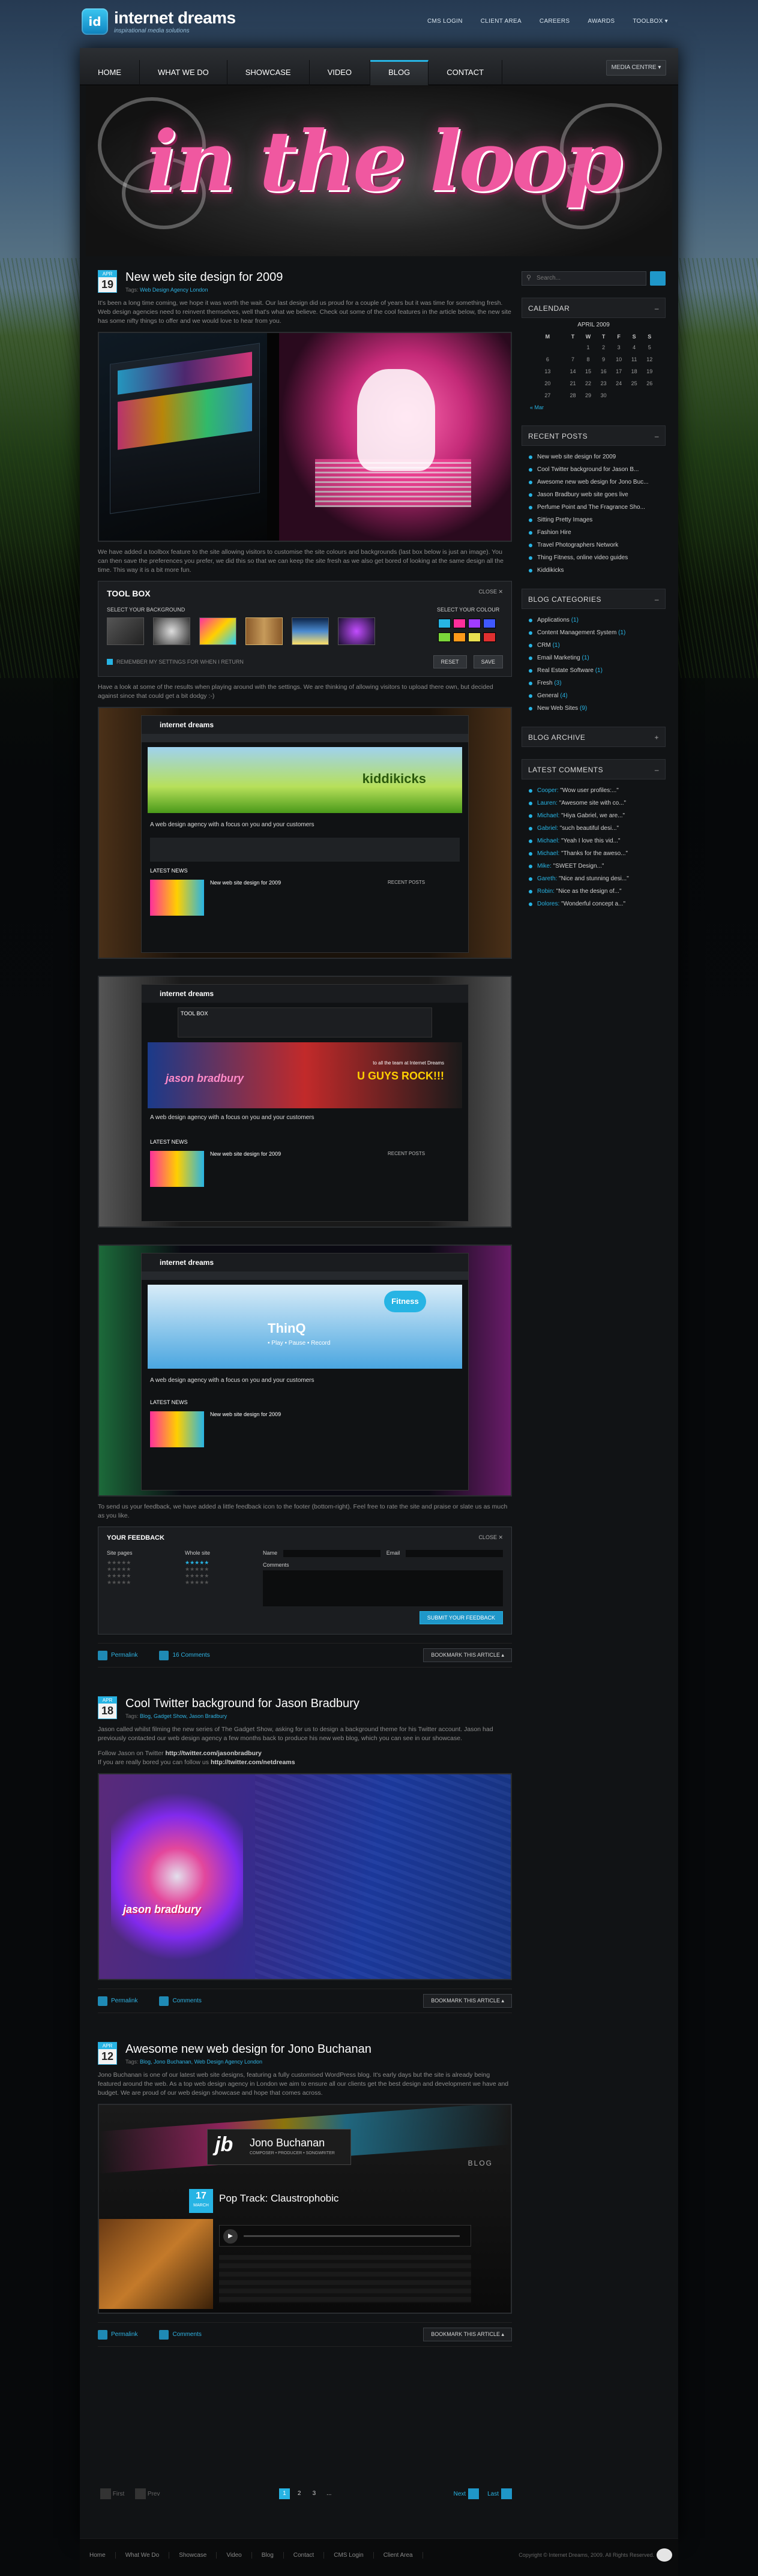 The height and width of the screenshot is (2576, 758). I want to click on toplink-awards: AWARDS, so click(601, 21).